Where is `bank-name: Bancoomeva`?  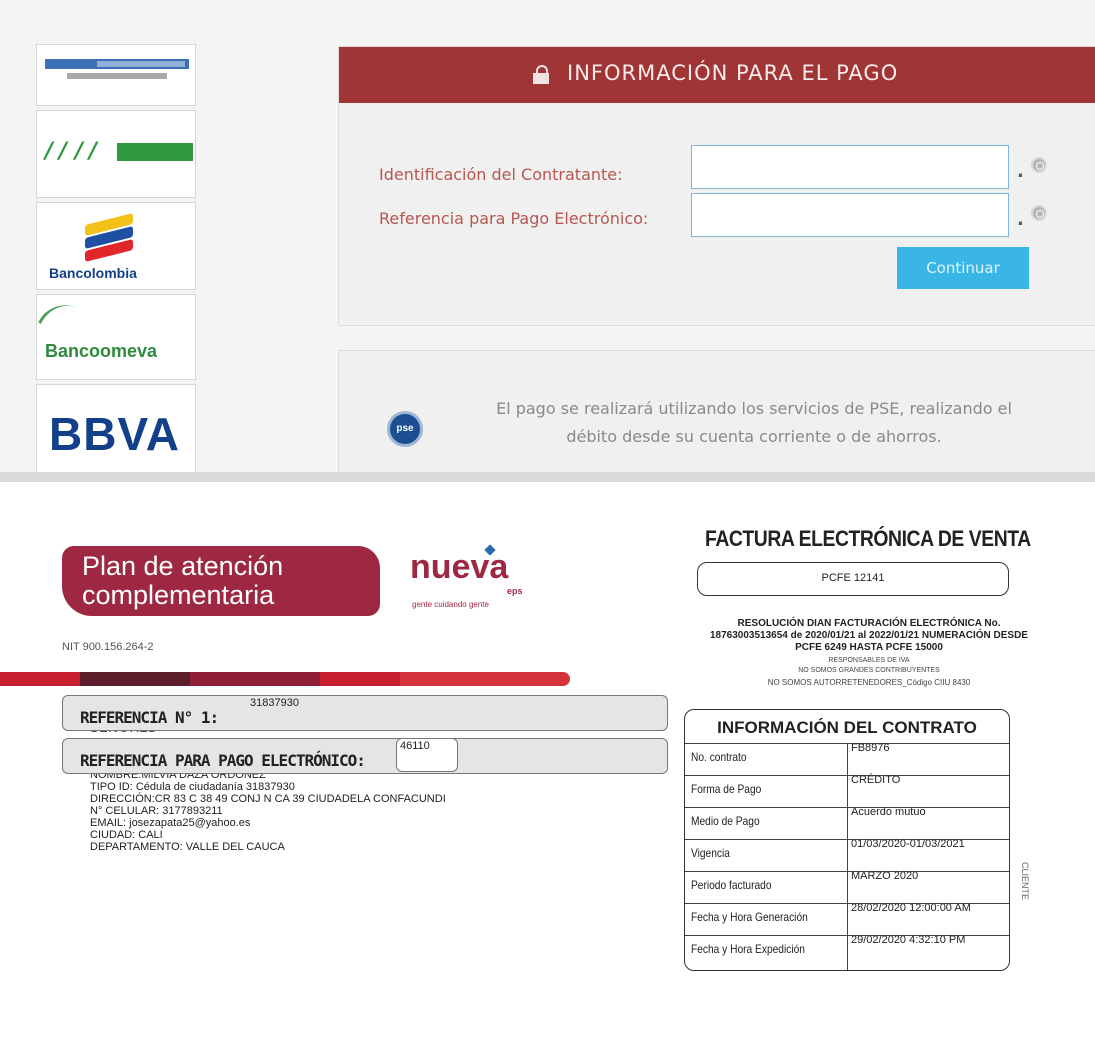
bank-name: Bancoomeva is located at coordinates (101, 351).